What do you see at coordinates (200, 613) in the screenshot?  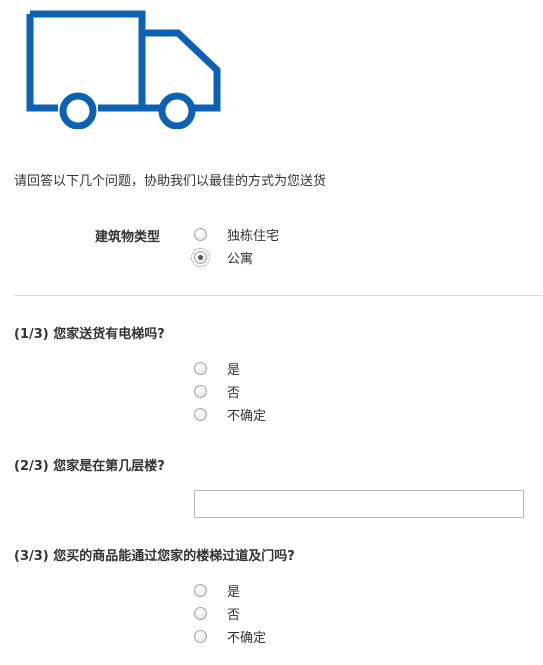 I see `q3-radio-no` at bounding box center [200, 613].